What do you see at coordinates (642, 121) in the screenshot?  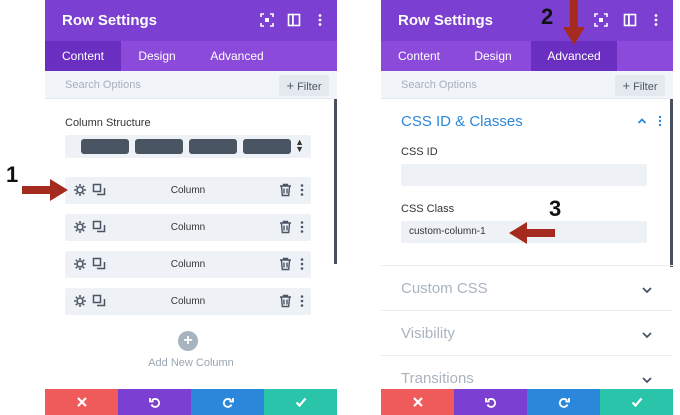 I see `chevron-up-icon` at bounding box center [642, 121].